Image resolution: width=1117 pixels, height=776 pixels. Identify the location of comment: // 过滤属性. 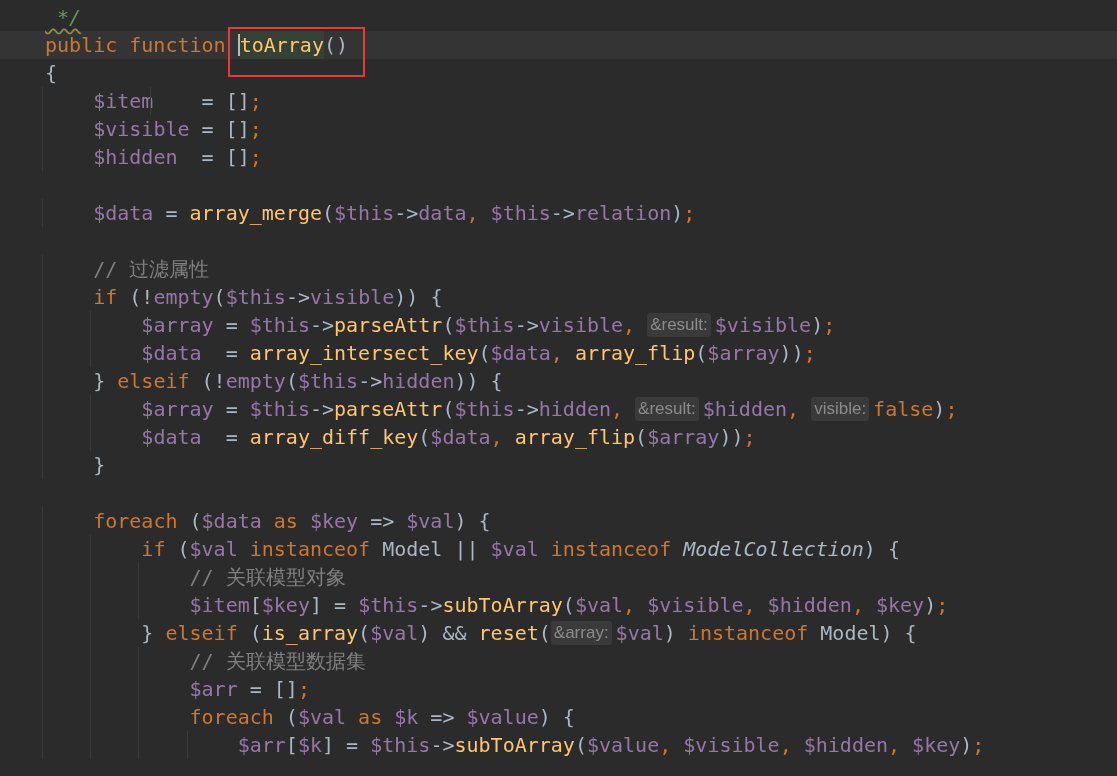
(127, 268).